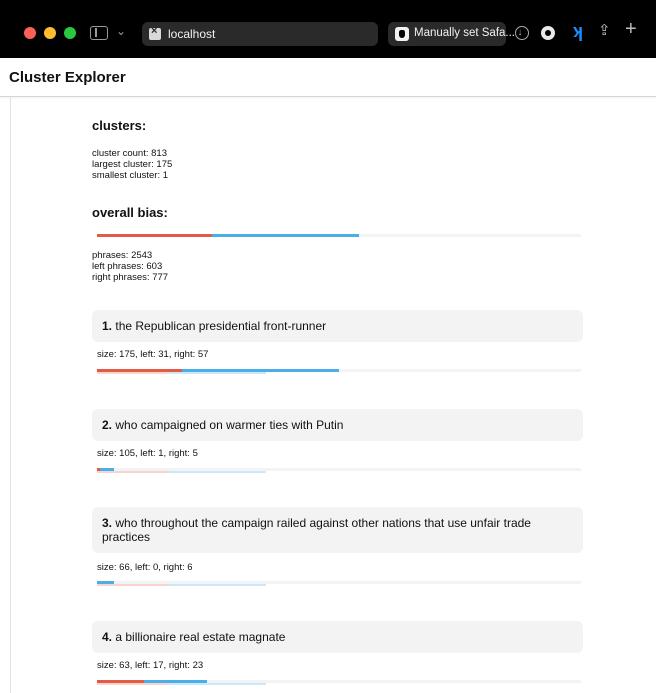  What do you see at coordinates (107, 425) in the screenshot?
I see `cluster-rank: 2.` at bounding box center [107, 425].